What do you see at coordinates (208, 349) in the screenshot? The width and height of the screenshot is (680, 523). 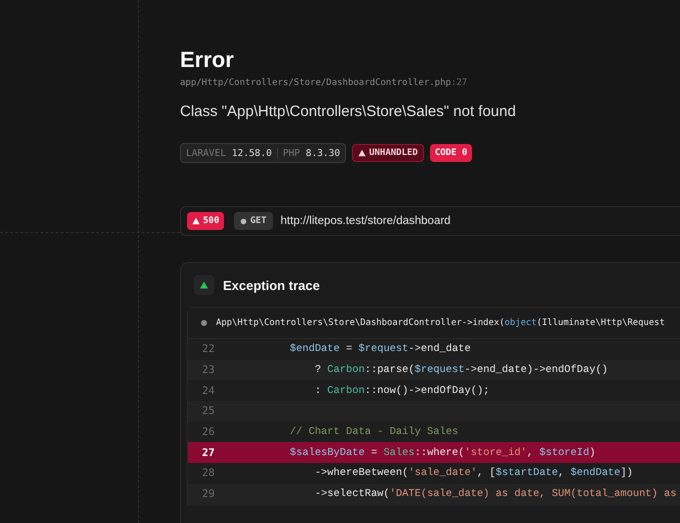 I see `line-number: 22` at bounding box center [208, 349].